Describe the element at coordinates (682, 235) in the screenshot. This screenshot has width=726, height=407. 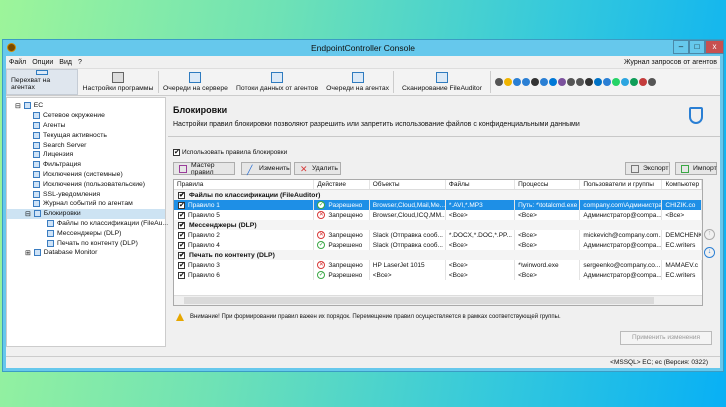
I see `cell-computer: DEMCHENK` at that location.